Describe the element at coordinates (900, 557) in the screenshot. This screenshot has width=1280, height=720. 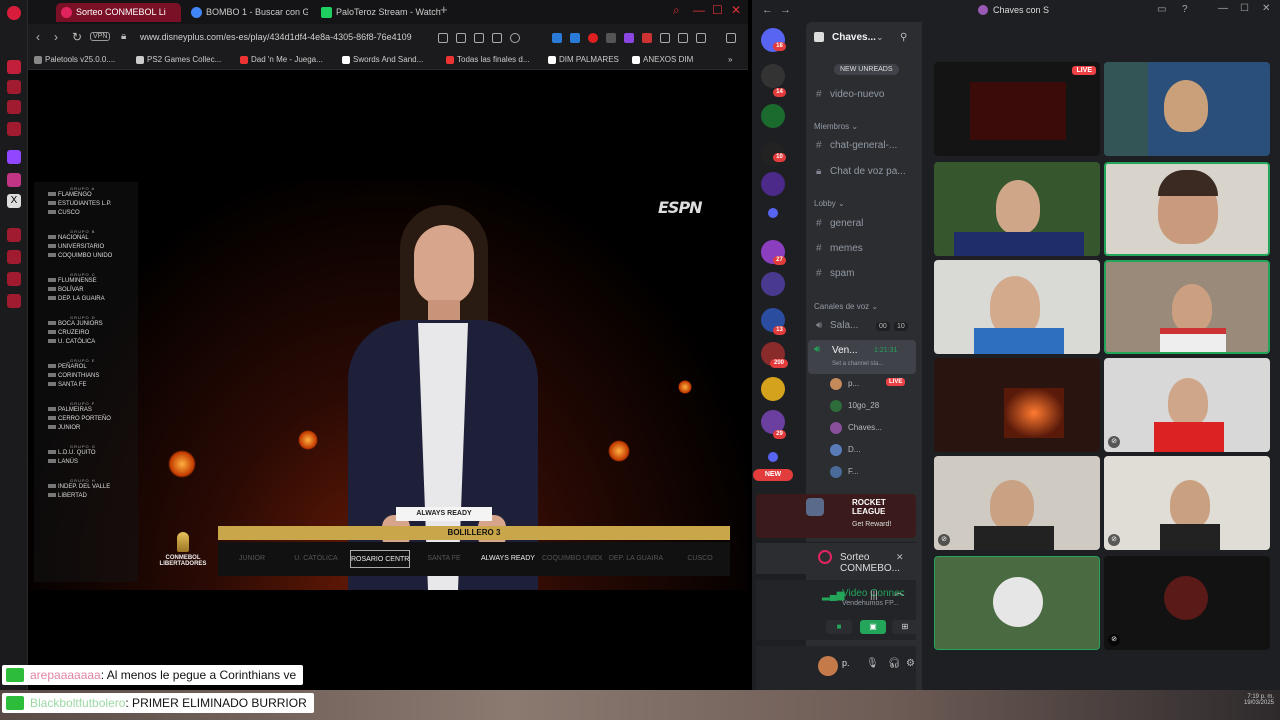
I see `close-stream-icon: ✕` at that location.